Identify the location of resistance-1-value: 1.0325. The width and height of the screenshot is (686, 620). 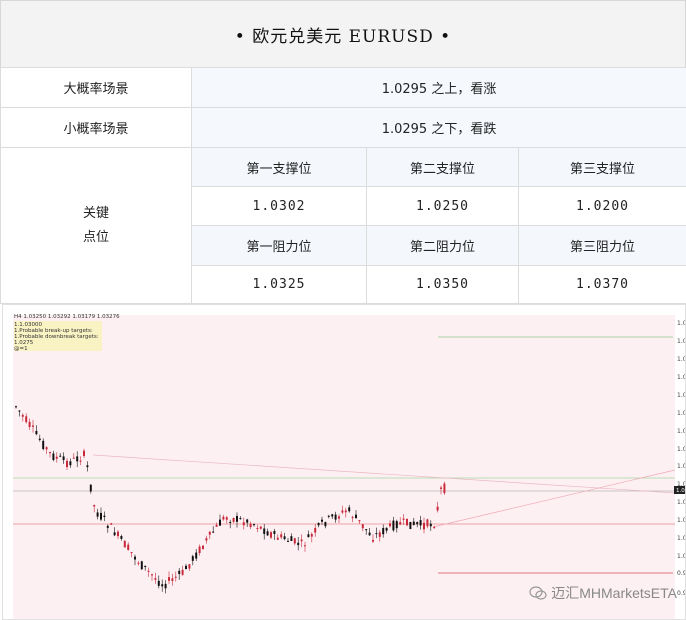
(279, 284).